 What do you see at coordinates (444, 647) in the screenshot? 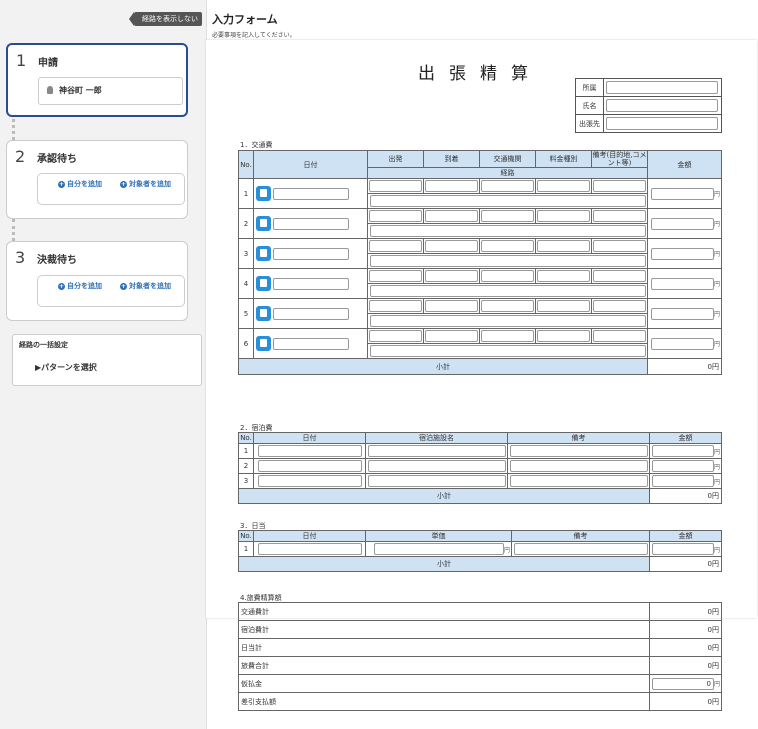
I see `summary-label: 日当計` at bounding box center [444, 647].